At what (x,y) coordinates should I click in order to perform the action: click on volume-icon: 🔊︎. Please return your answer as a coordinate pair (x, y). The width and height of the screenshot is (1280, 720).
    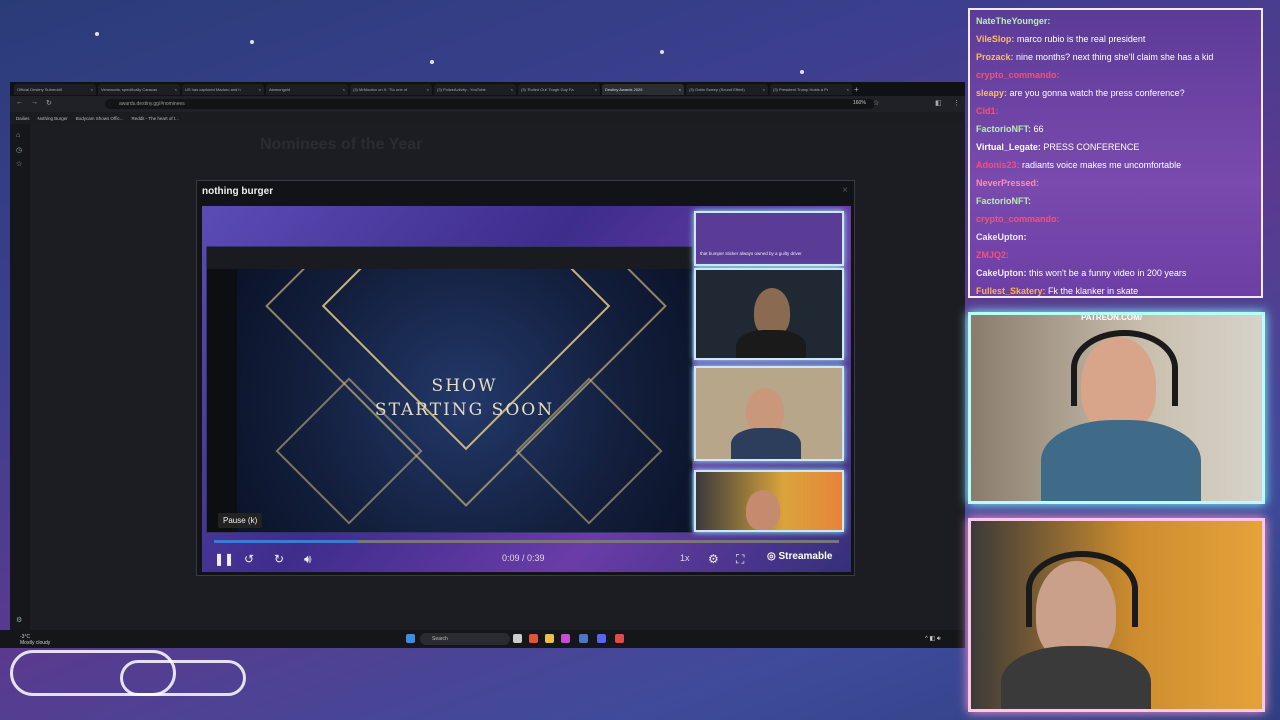
    Looking at the image, I should click on (308, 559).